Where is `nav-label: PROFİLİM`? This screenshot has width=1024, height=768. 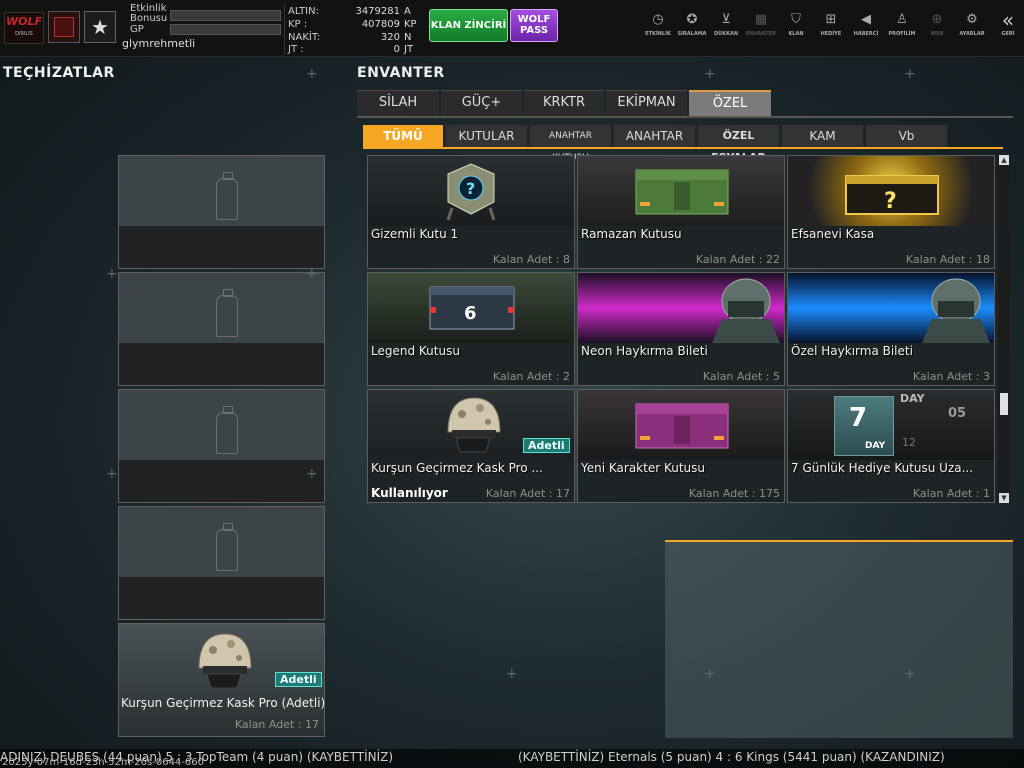
nav-label: PROFİLİM is located at coordinates (902, 34).